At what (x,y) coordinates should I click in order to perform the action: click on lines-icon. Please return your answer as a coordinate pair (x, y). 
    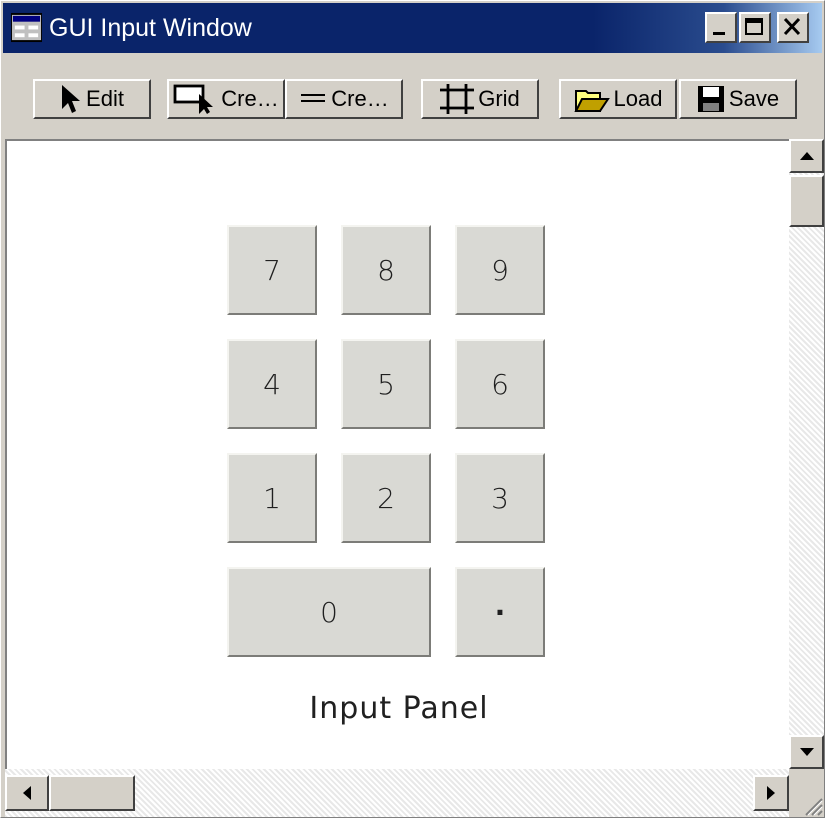
    Looking at the image, I should click on (313, 98).